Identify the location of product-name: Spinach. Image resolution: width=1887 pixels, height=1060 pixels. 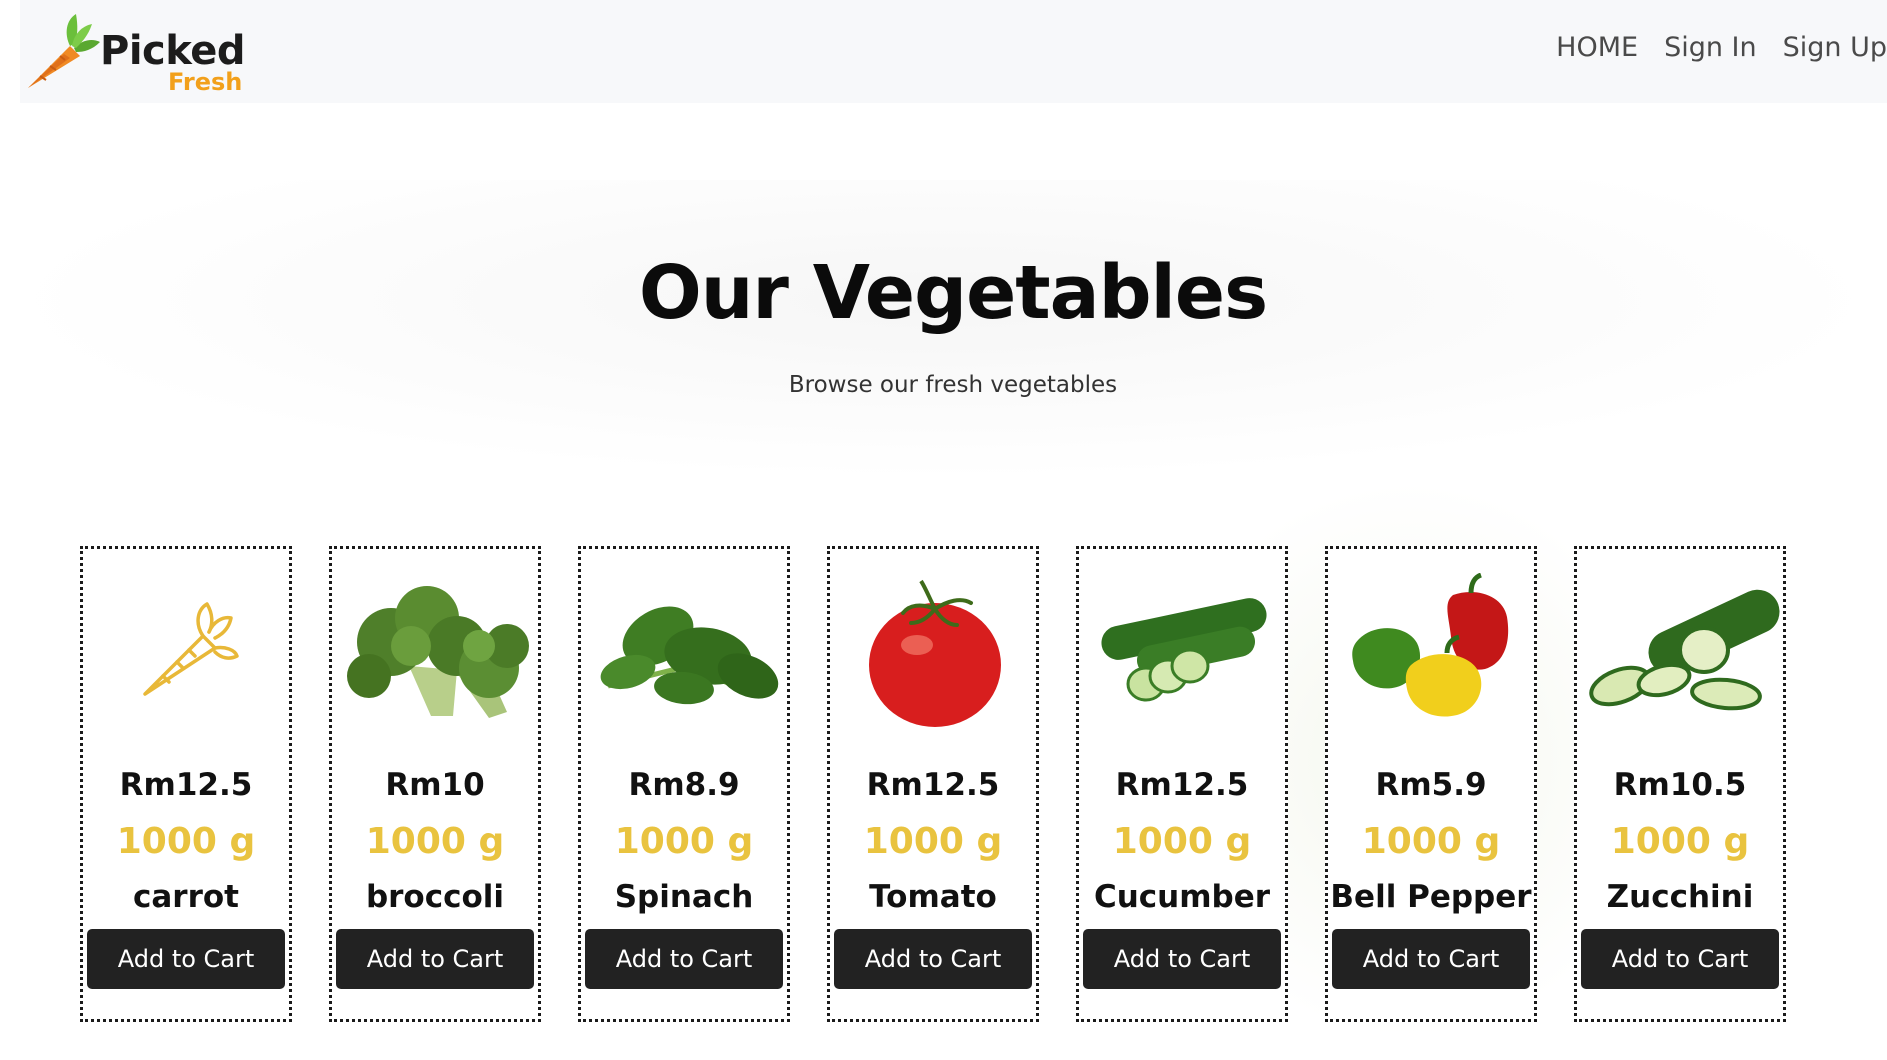
(684, 897).